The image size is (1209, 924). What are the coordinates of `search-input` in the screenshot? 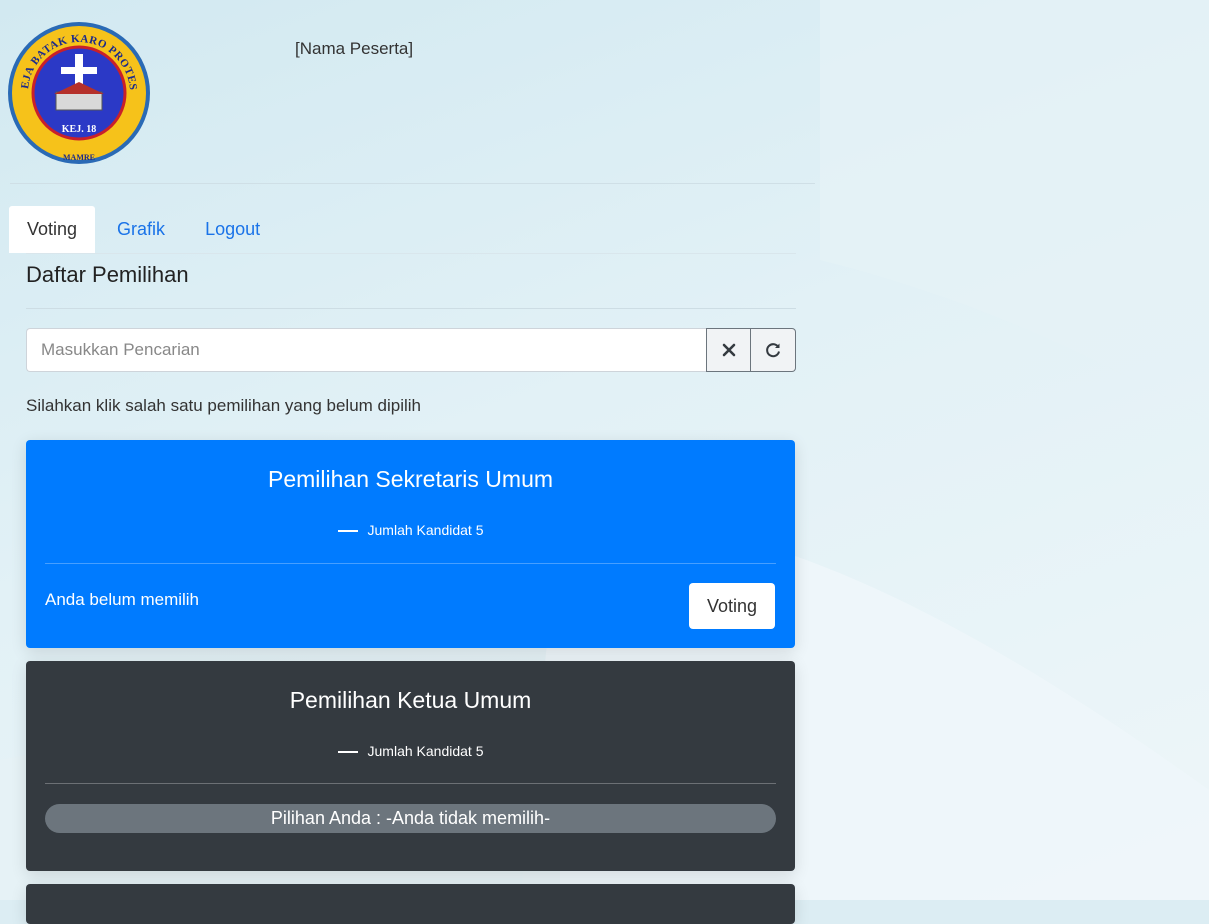 It's located at (366, 350).